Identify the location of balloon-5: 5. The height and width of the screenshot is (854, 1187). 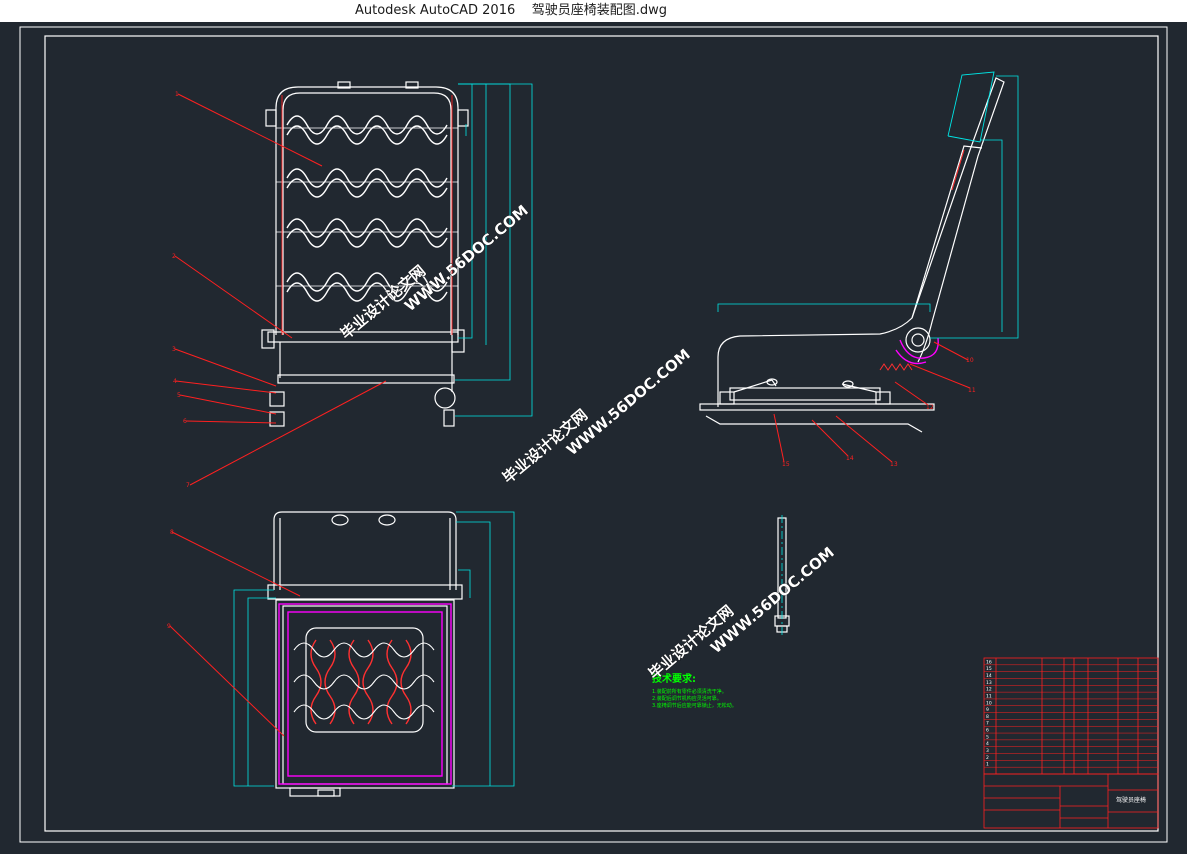
(179, 395).